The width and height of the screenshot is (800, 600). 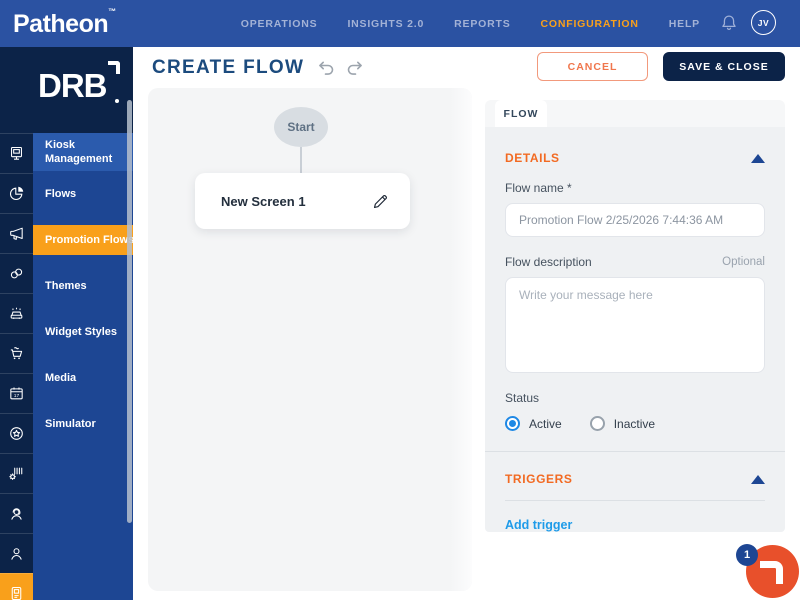 I want to click on drb-logo-block: DRB, so click(x=66, y=90).